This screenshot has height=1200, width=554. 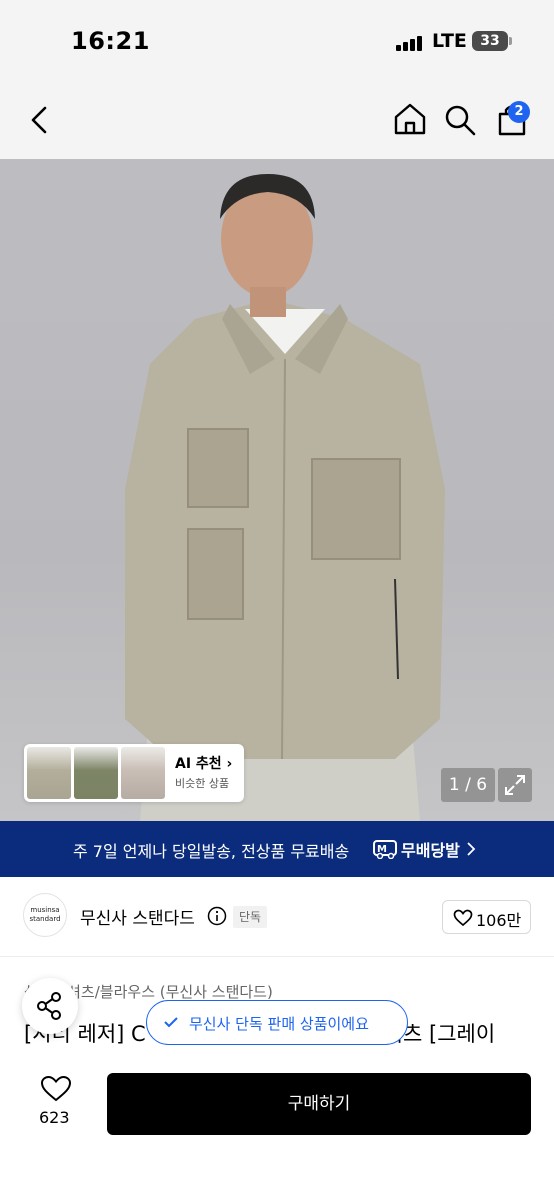 What do you see at coordinates (510, 41) in the screenshot?
I see `battery-tip` at bounding box center [510, 41].